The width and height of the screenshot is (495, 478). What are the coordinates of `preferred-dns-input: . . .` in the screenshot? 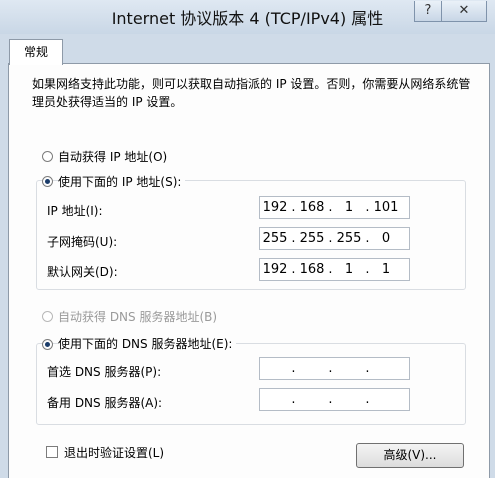 It's located at (334, 368).